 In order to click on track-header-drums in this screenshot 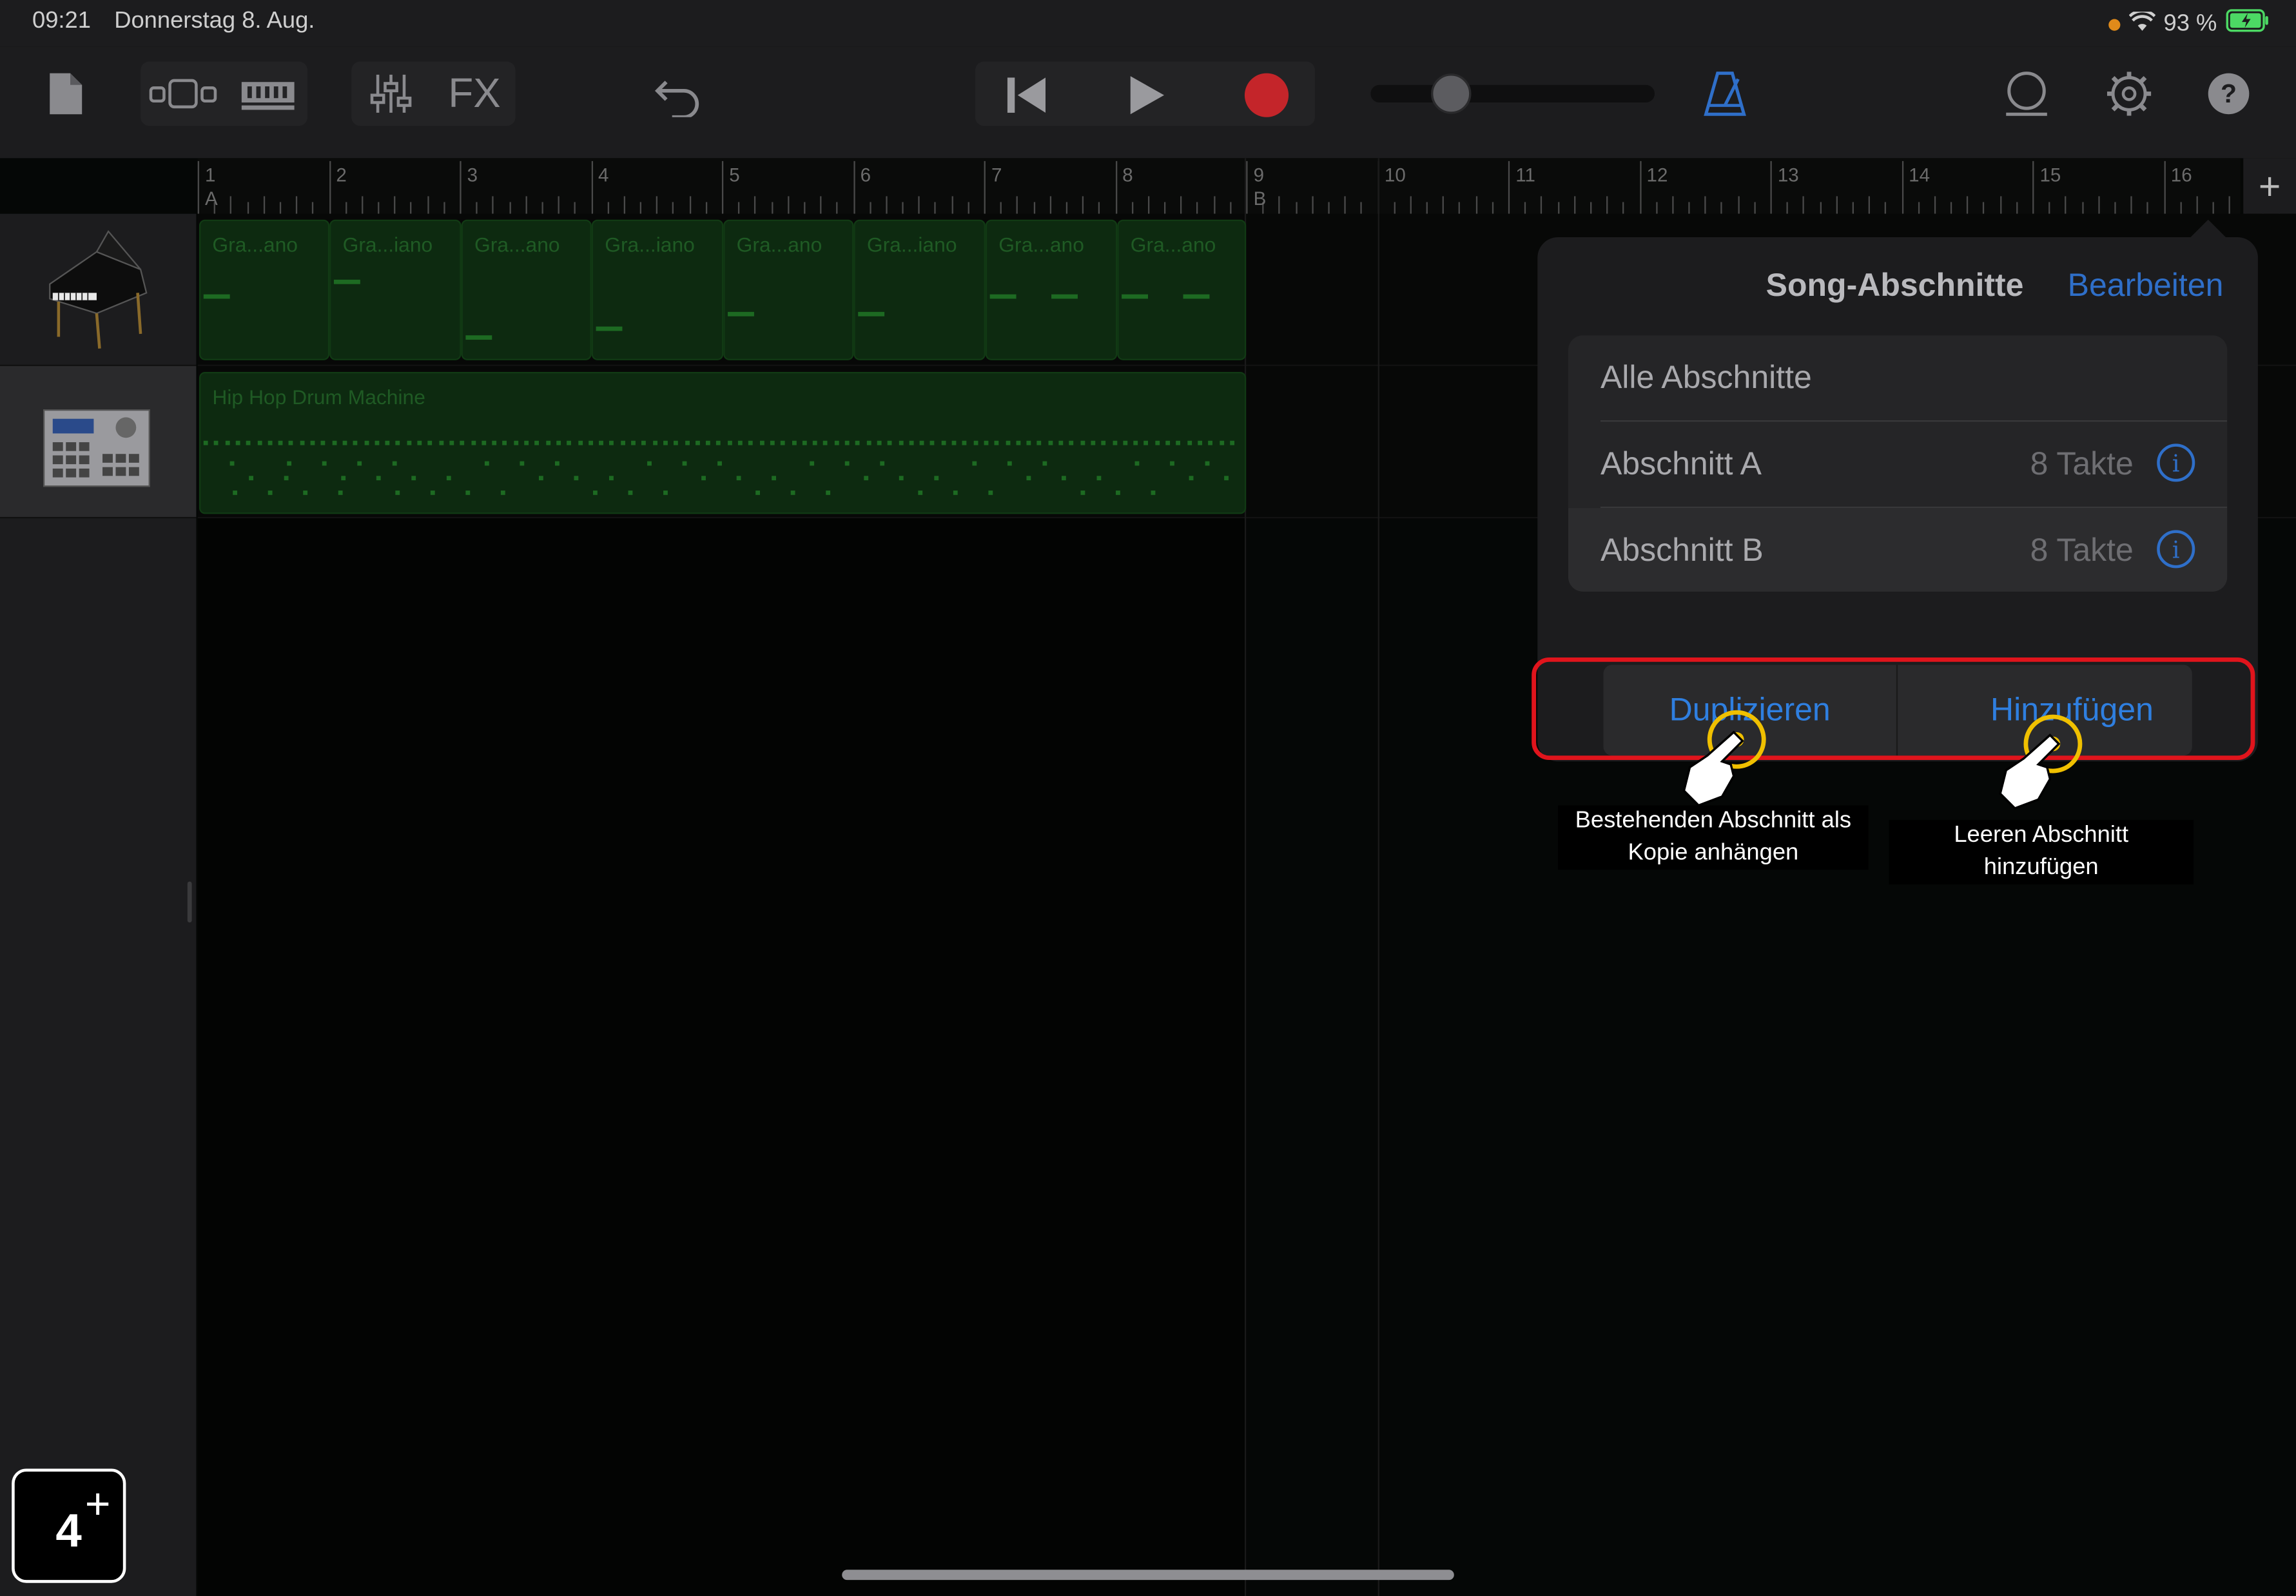, I will do `click(99, 442)`.